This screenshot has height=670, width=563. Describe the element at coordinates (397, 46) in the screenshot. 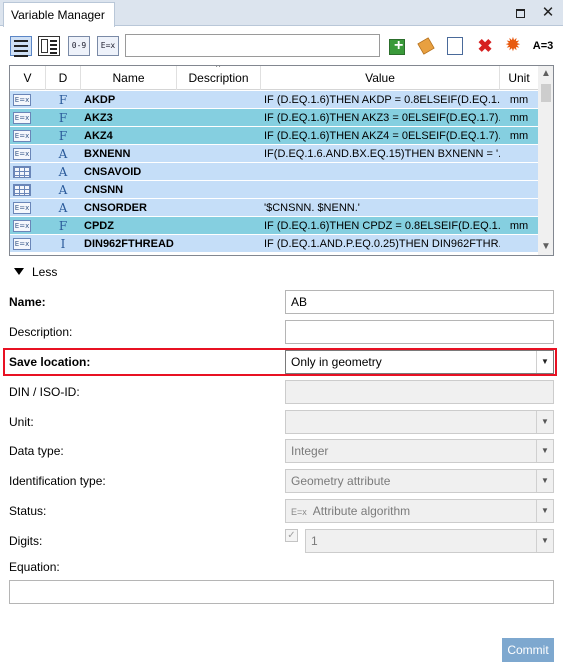

I see `add-variable-icon` at that location.